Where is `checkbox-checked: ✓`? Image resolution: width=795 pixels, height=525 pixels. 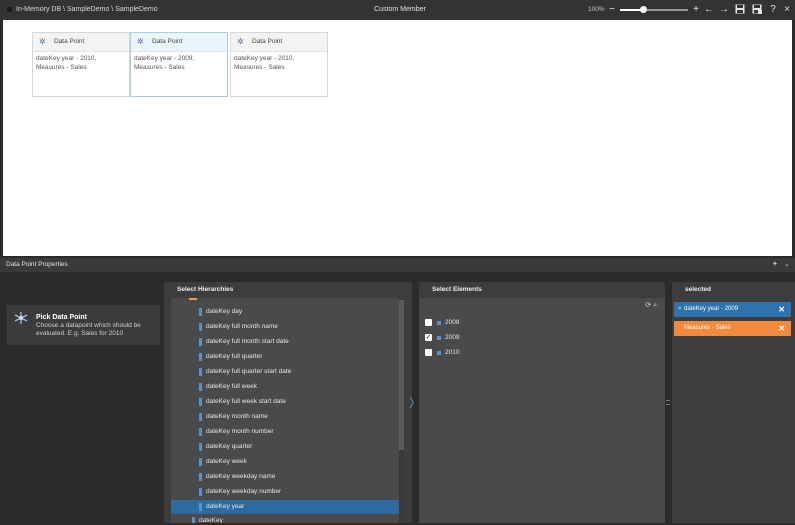
checkbox-checked: ✓ is located at coordinates (428, 337).